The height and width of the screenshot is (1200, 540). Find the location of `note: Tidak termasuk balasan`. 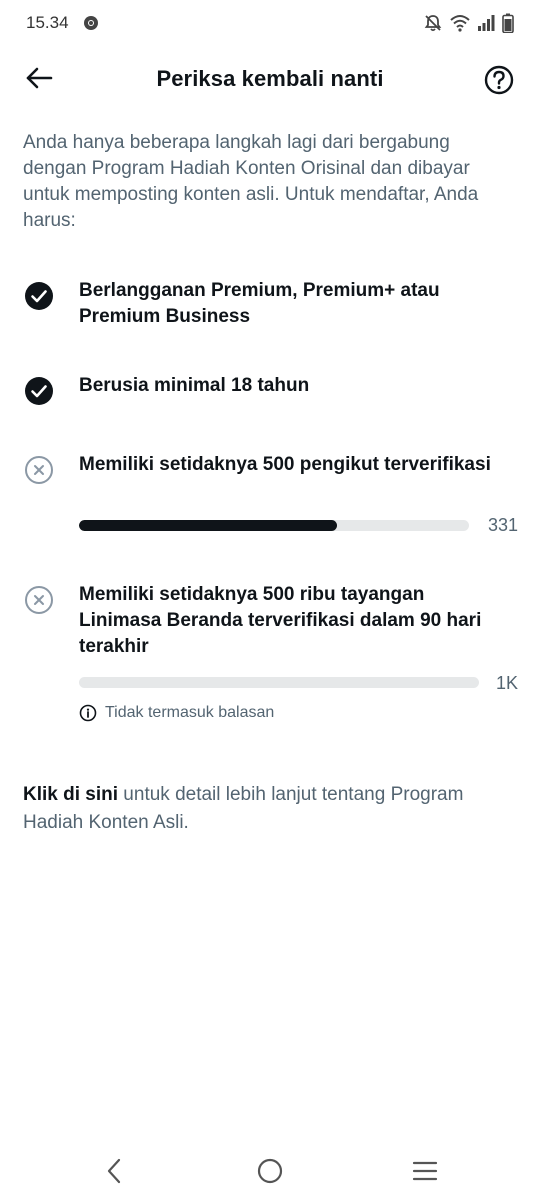

note: Tidak termasuk balasan is located at coordinates (176, 713).